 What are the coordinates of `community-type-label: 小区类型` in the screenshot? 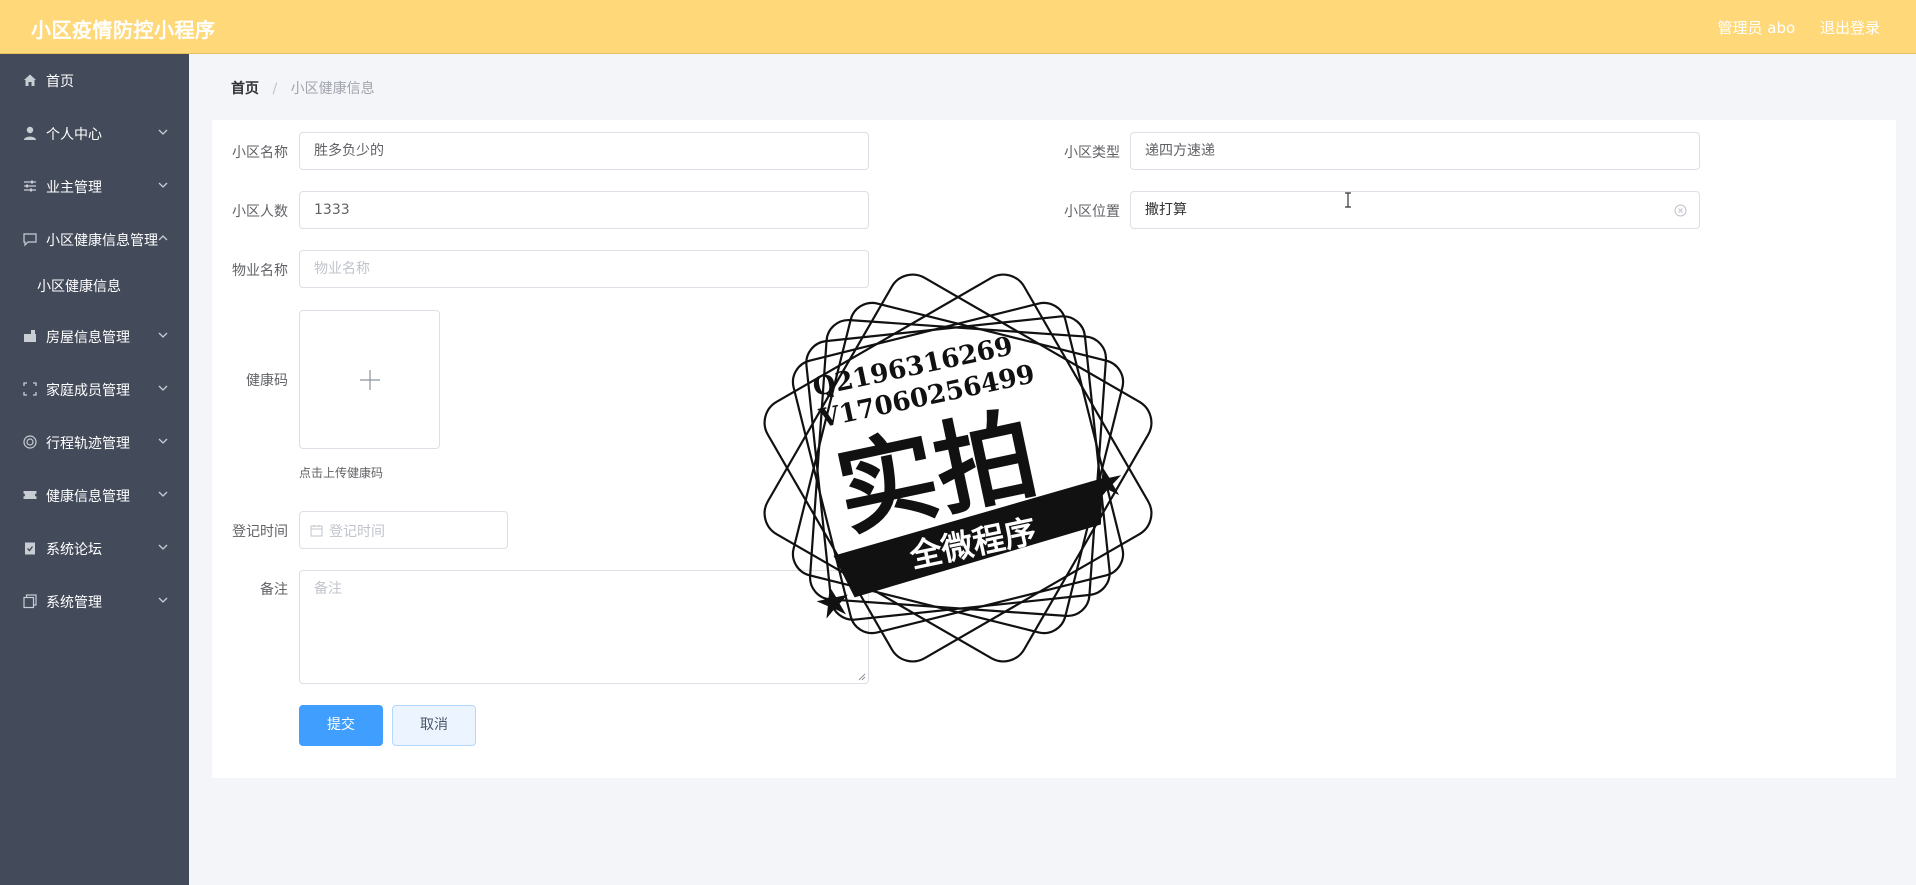 It's located at (1092, 153).